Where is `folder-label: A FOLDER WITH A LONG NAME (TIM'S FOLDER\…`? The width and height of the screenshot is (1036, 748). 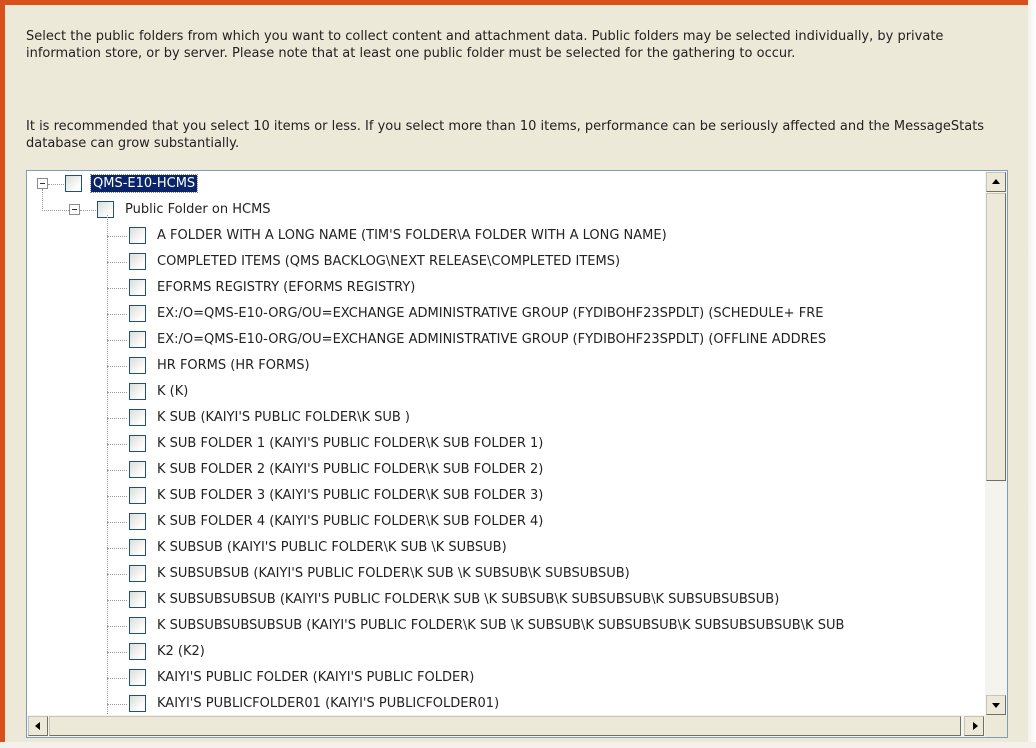
folder-label: A FOLDER WITH A LONG NAME (TIM'S FOLDER\… is located at coordinates (412, 235).